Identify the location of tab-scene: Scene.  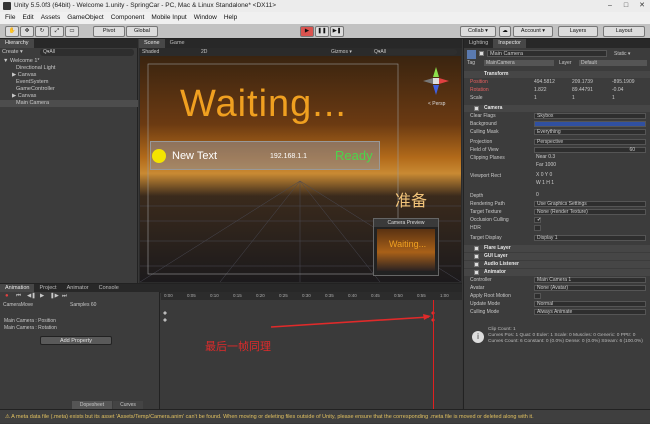
(152, 43).